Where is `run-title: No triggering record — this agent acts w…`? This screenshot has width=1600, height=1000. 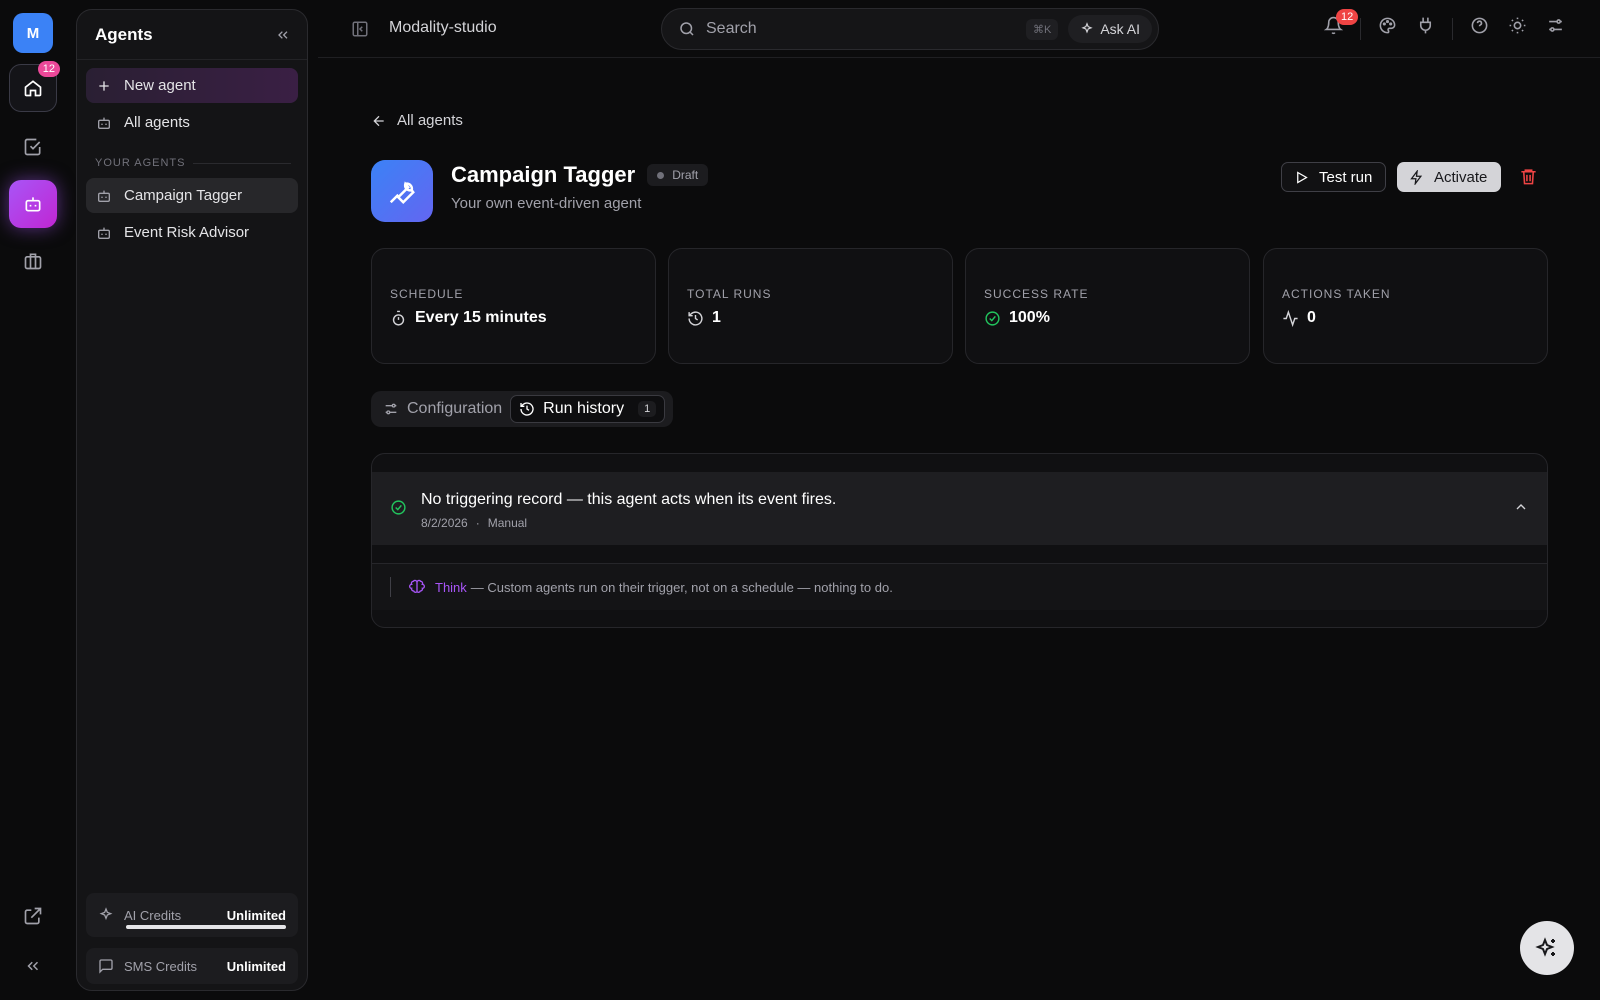 run-title: No triggering record — this agent acts w… is located at coordinates (629, 499).